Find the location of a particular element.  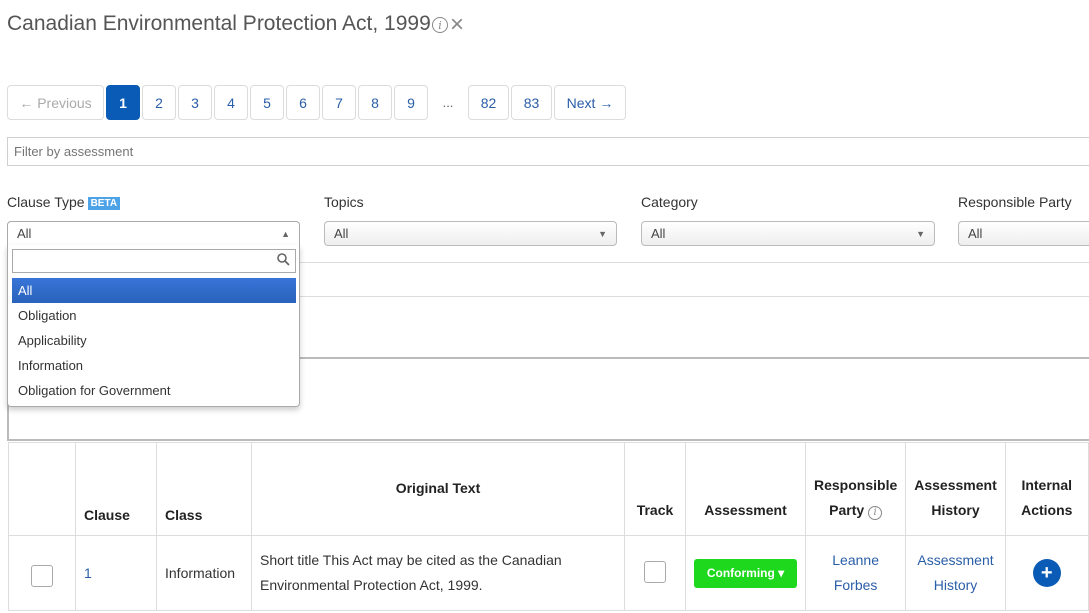

dropdown-option-applicability: Applicability is located at coordinates (154, 340).